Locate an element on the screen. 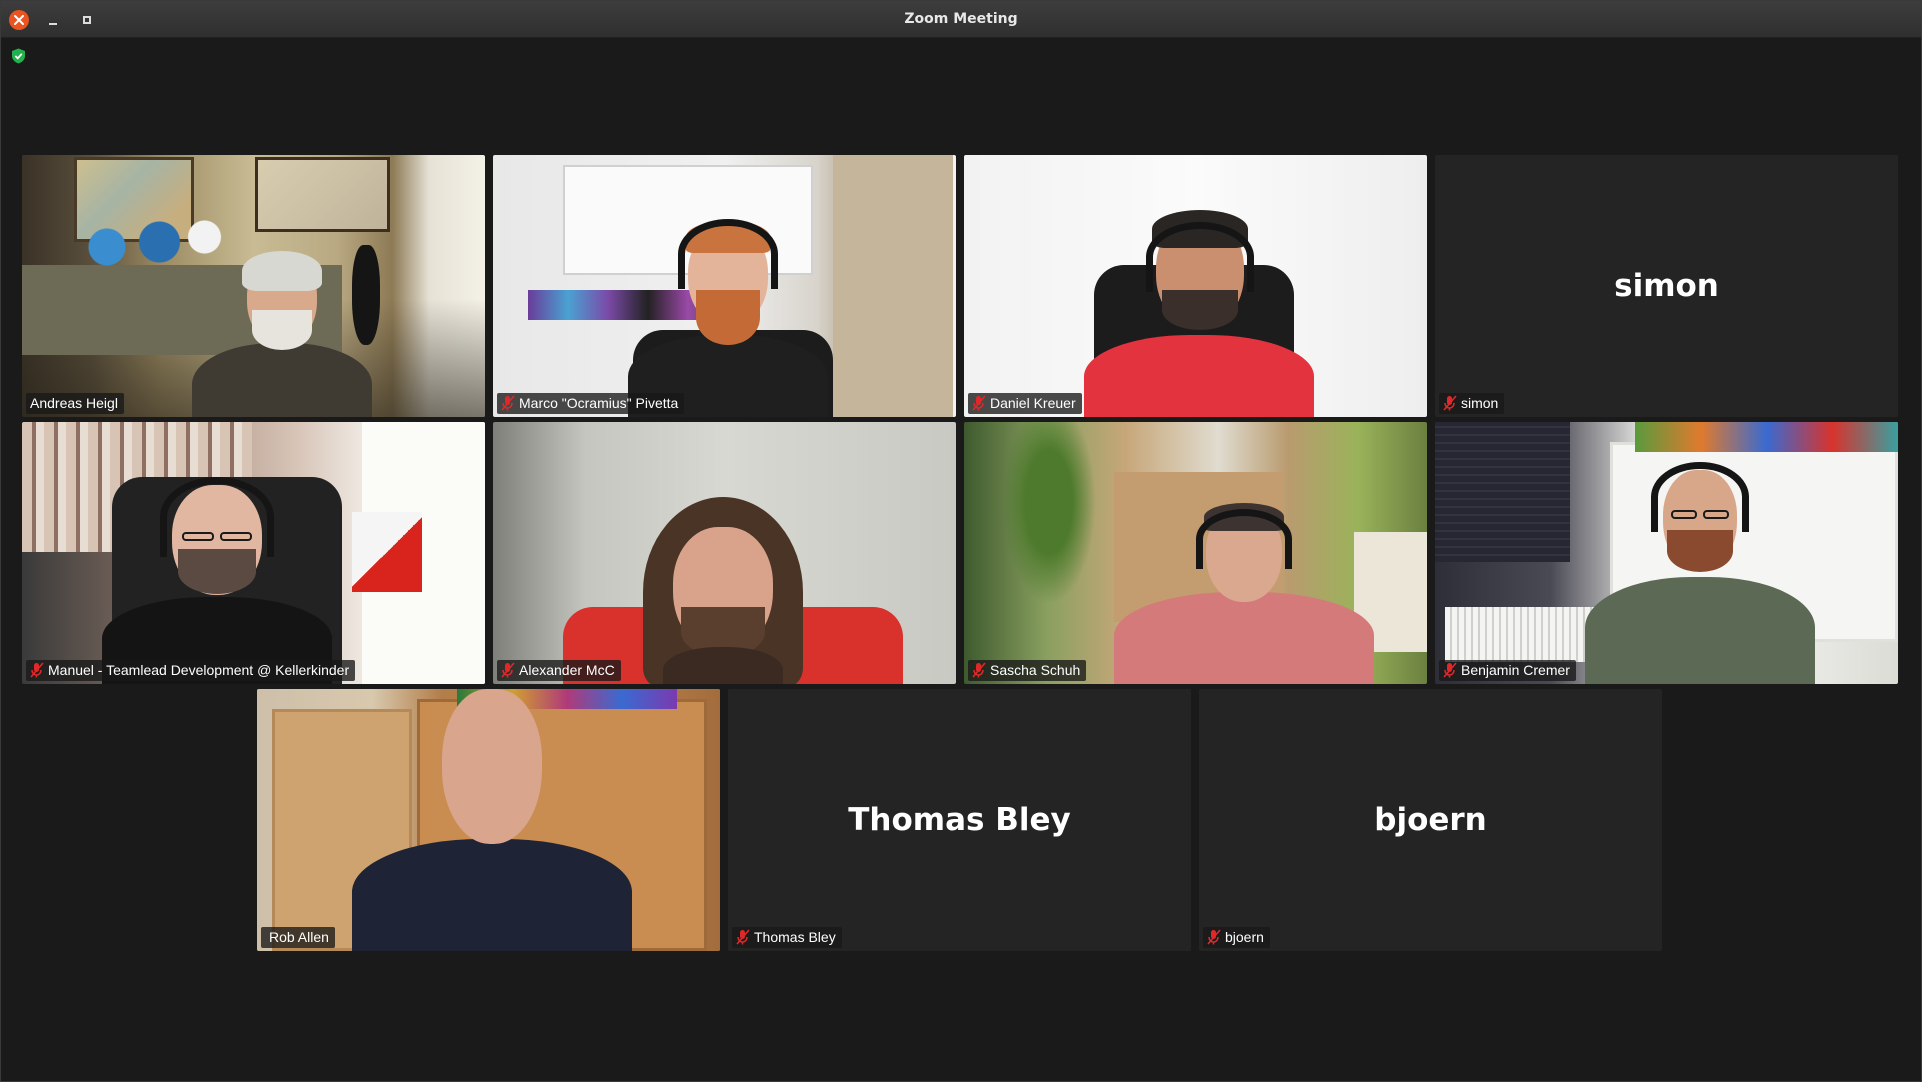  window-title: Zoom Meeting is located at coordinates (961, 19).